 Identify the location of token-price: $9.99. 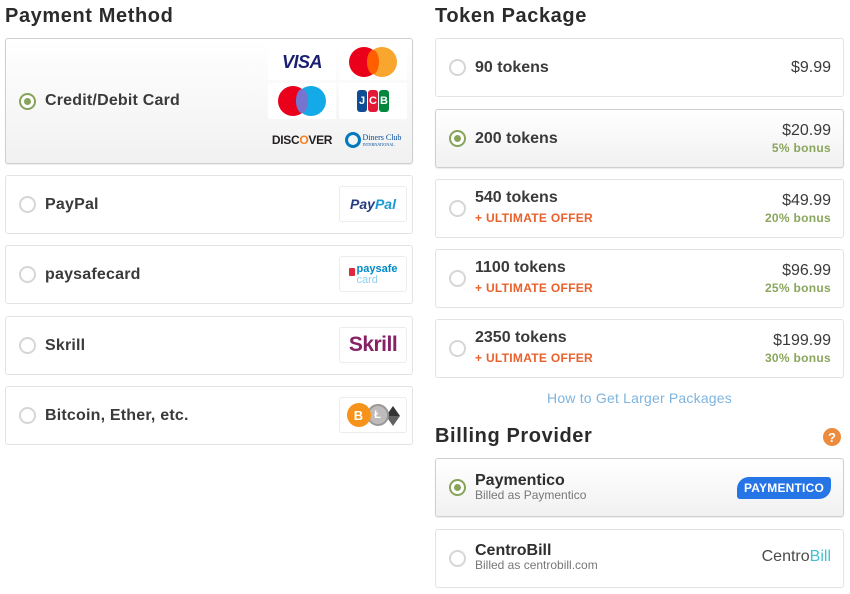
(810, 67).